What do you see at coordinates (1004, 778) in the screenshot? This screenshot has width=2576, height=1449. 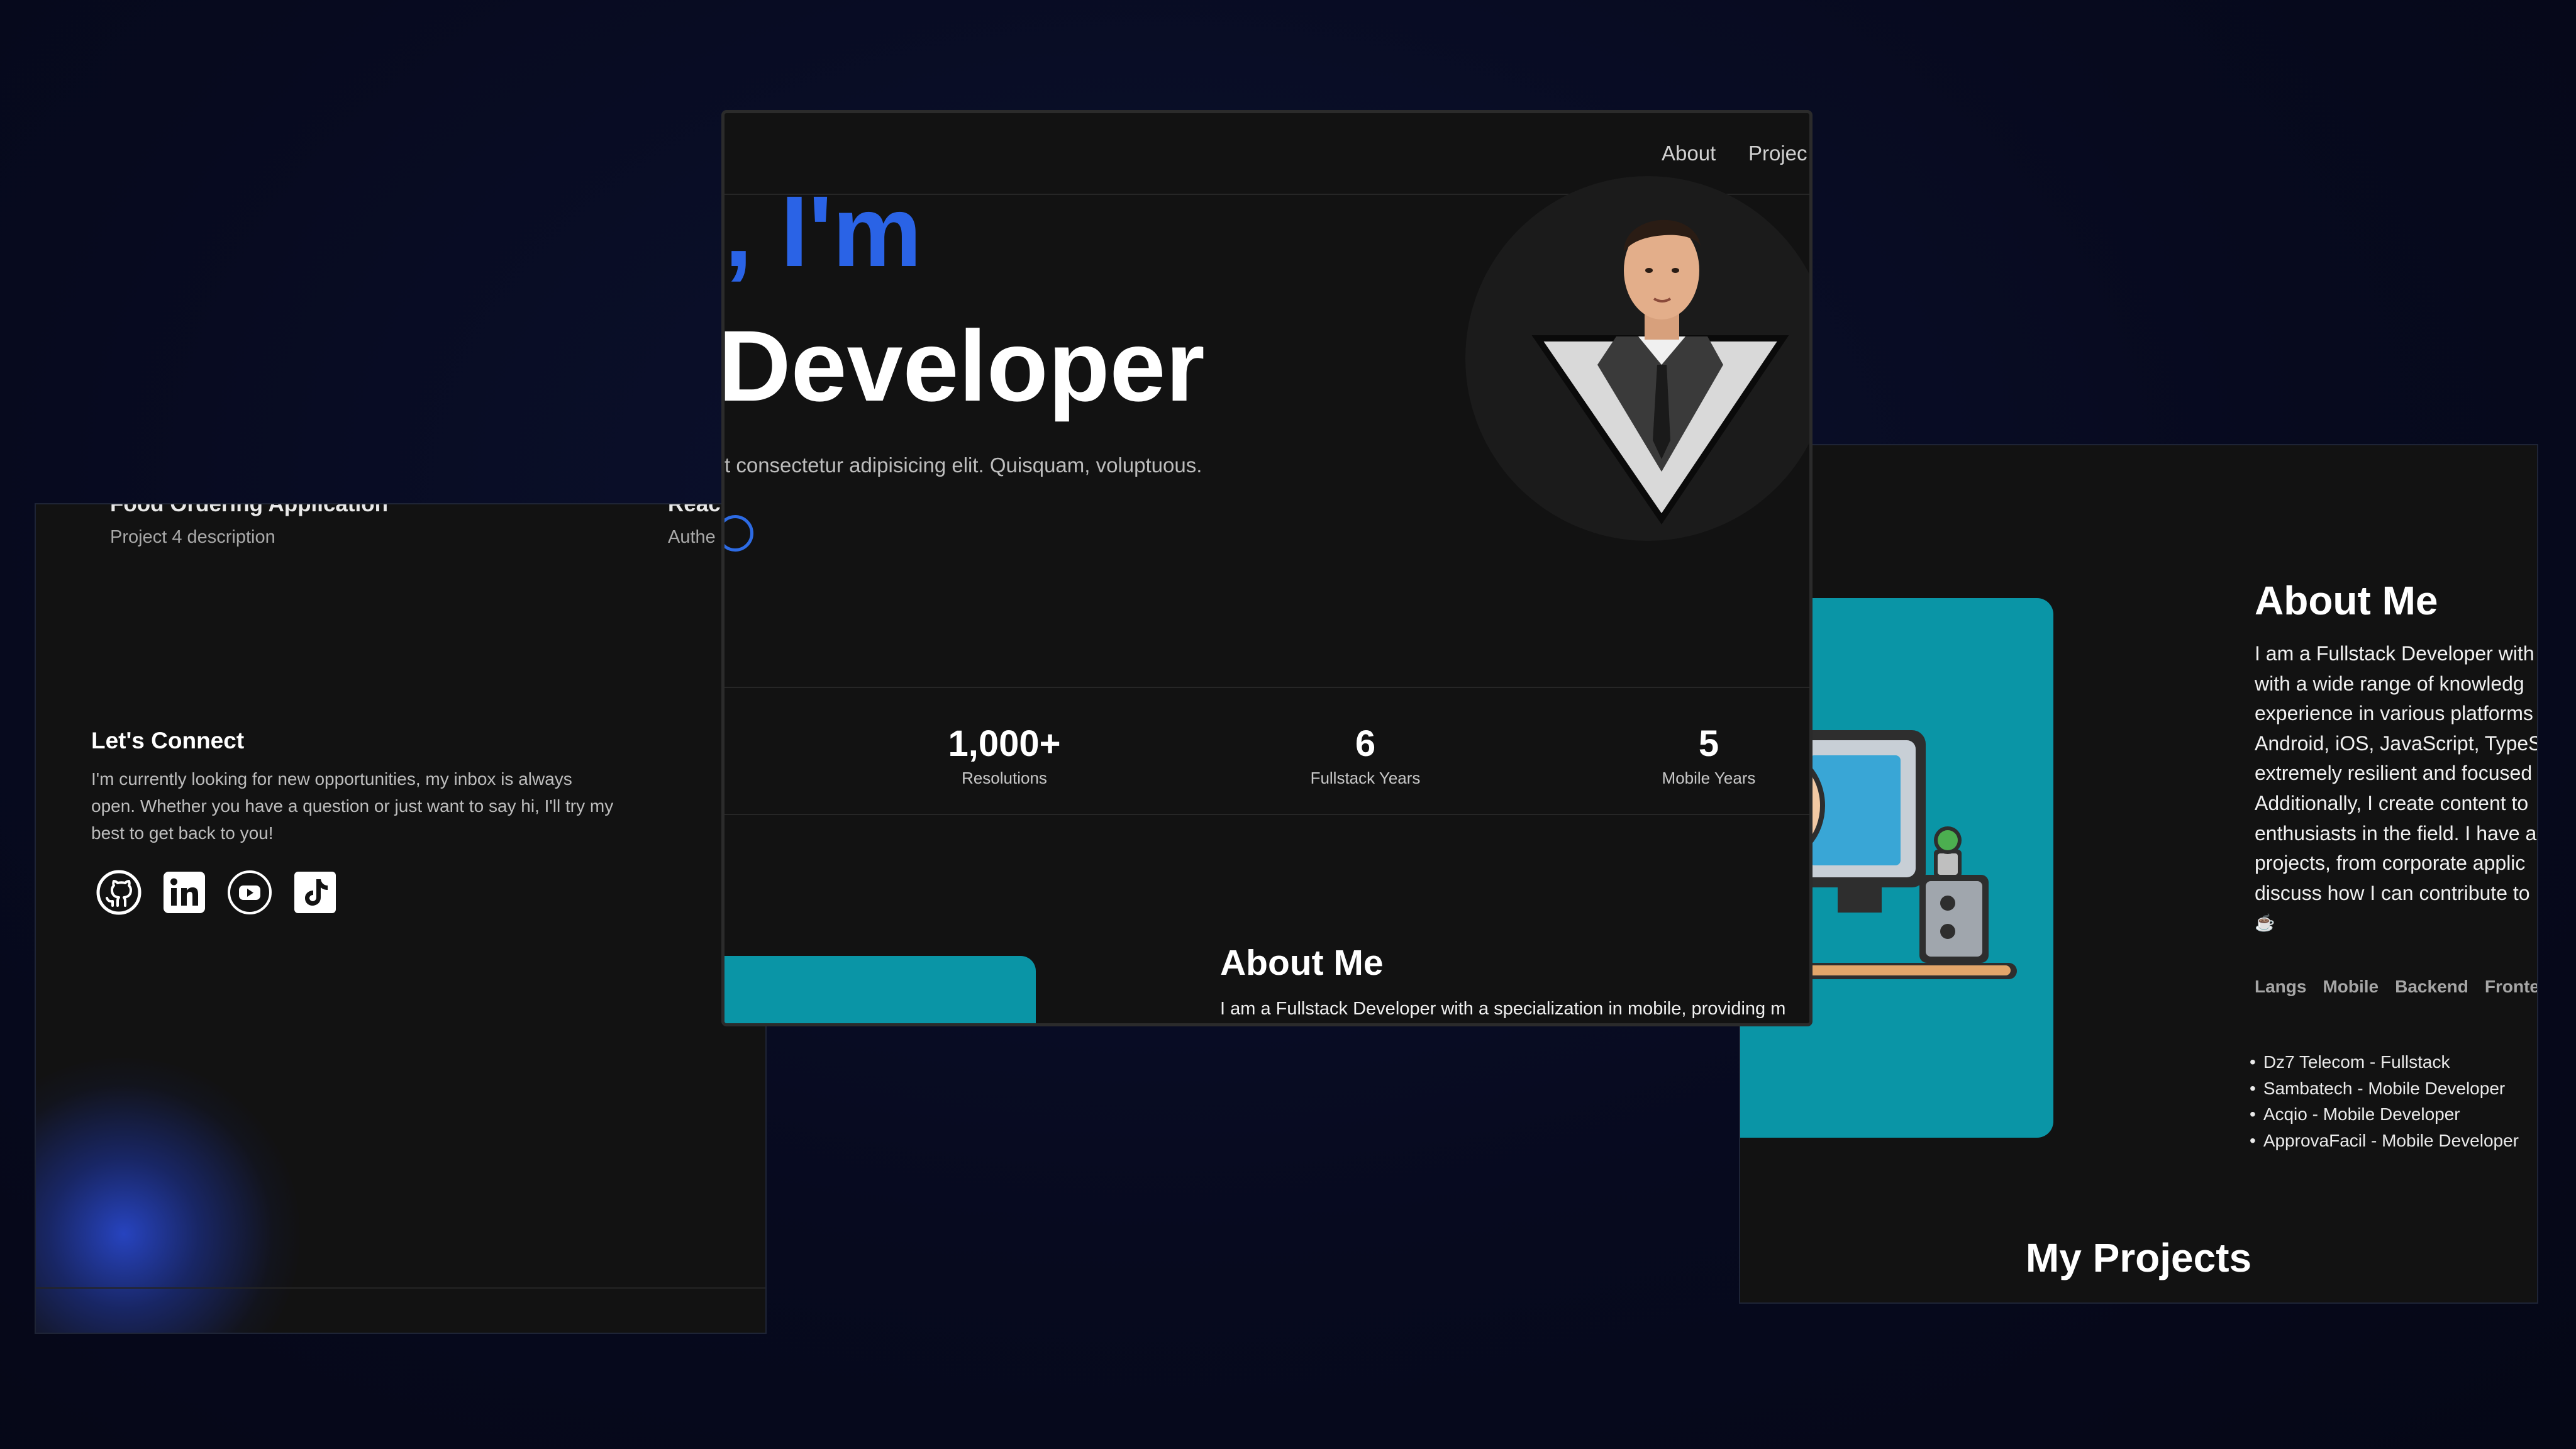 I see `stat-label: Resolutions` at bounding box center [1004, 778].